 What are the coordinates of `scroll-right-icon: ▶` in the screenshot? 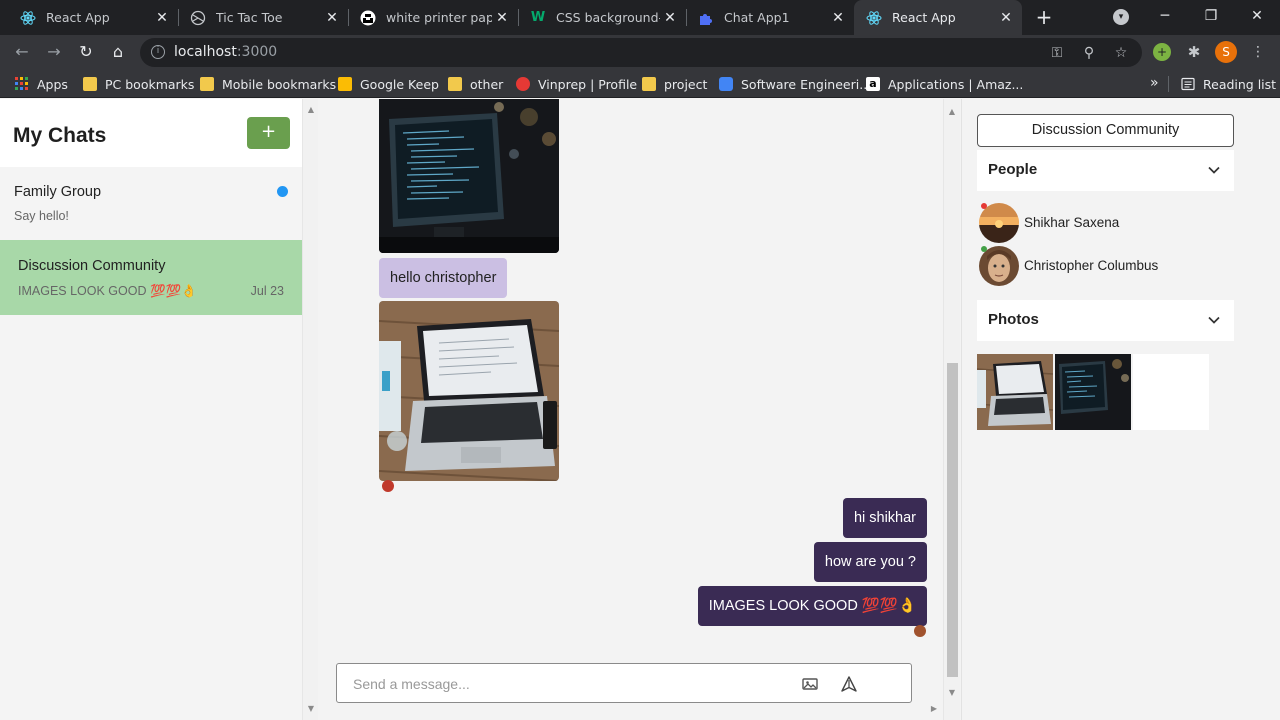 It's located at (934, 708).